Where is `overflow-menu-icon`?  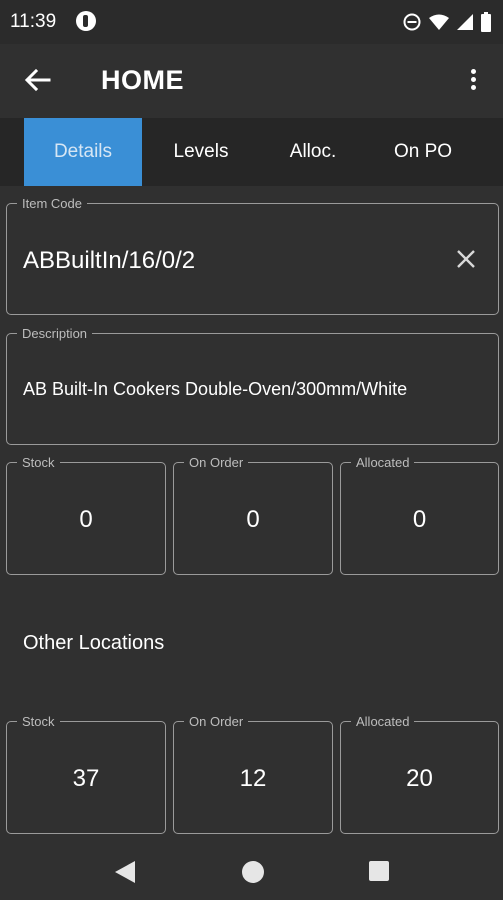 overflow-menu-icon is located at coordinates (473, 71).